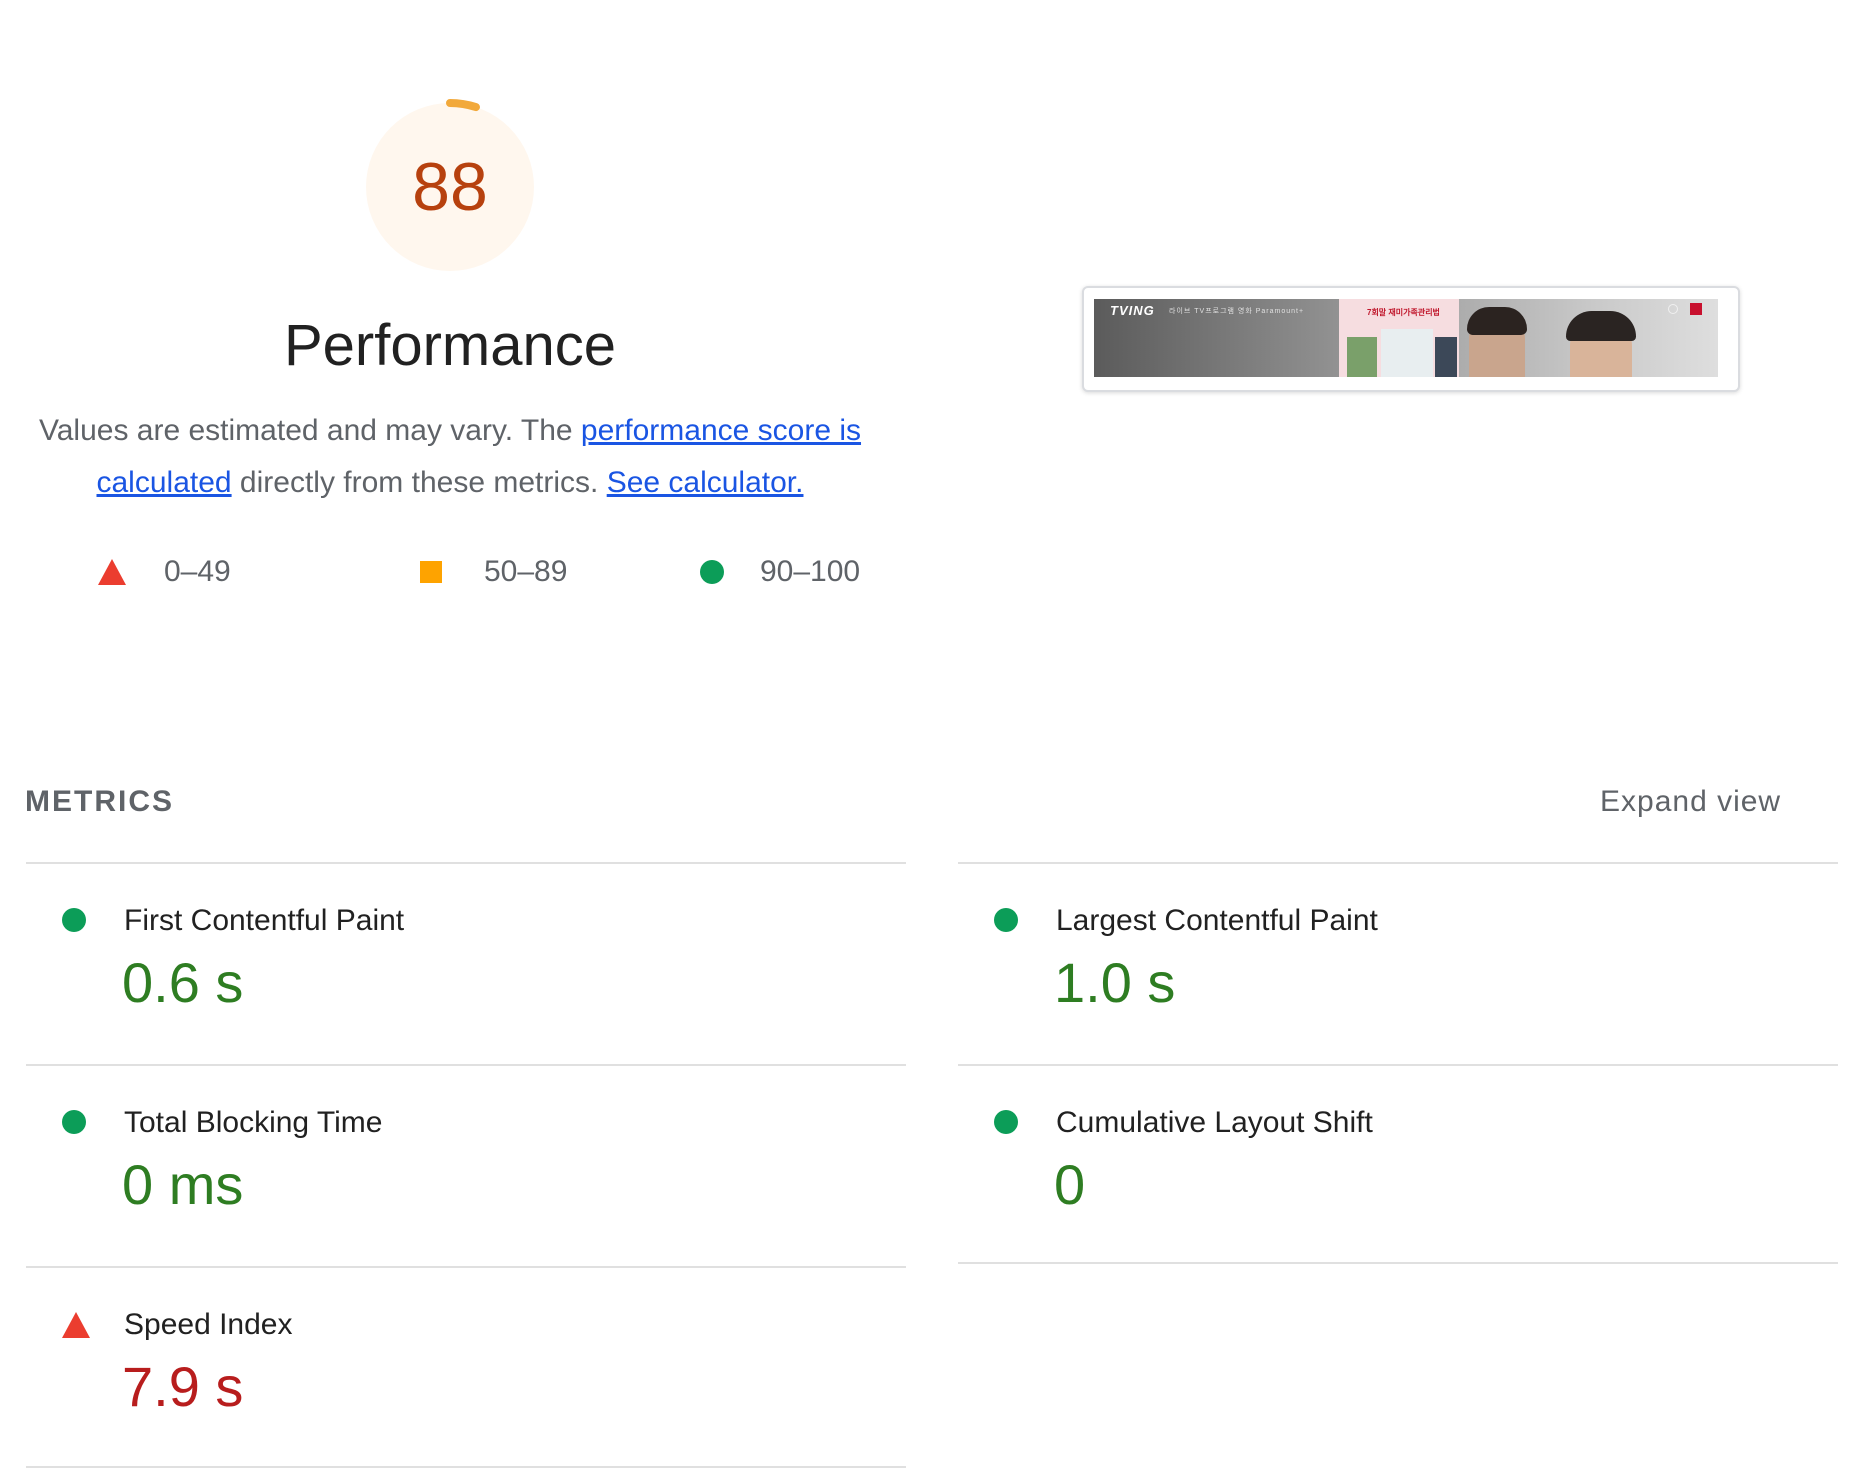 The image size is (1864, 1468). I want to click on thumb-poster-text: 7회말 재미가족관리법, so click(1403, 312).